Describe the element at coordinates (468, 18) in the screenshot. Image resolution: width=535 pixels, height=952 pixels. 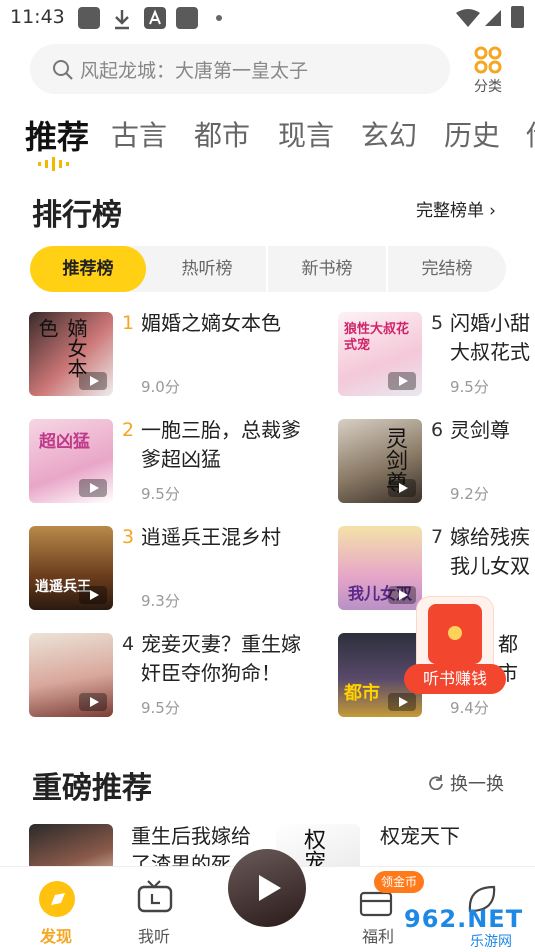
I see `wifi-icon` at that location.